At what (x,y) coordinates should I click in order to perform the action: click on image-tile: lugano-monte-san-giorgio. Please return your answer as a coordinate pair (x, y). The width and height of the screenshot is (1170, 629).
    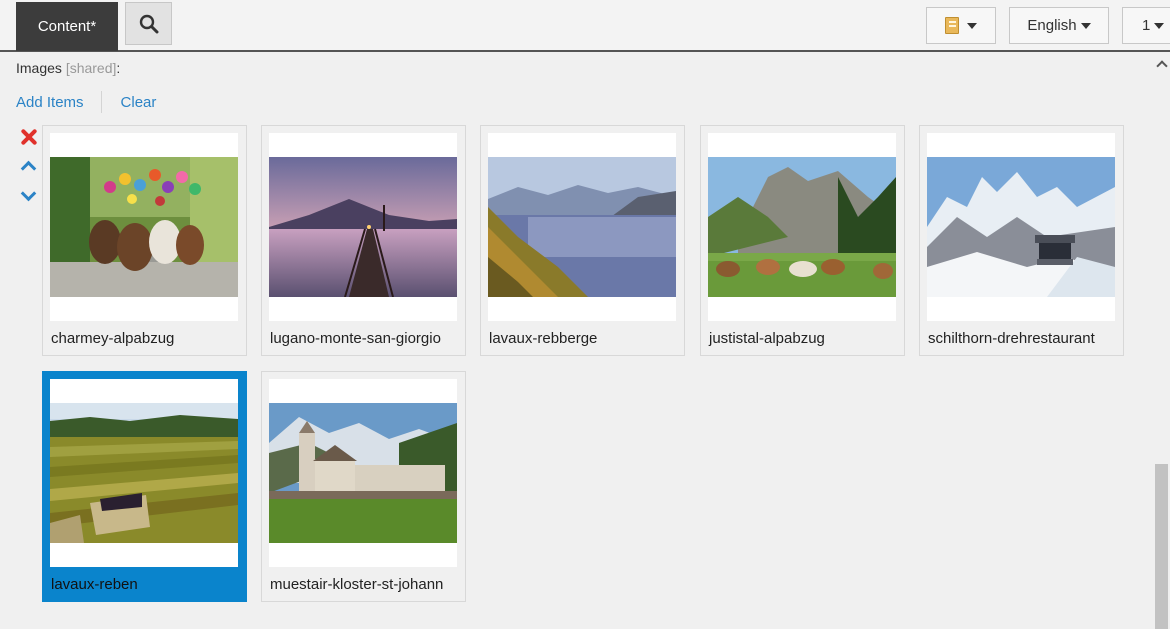
    Looking at the image, I should click on (363, 240).